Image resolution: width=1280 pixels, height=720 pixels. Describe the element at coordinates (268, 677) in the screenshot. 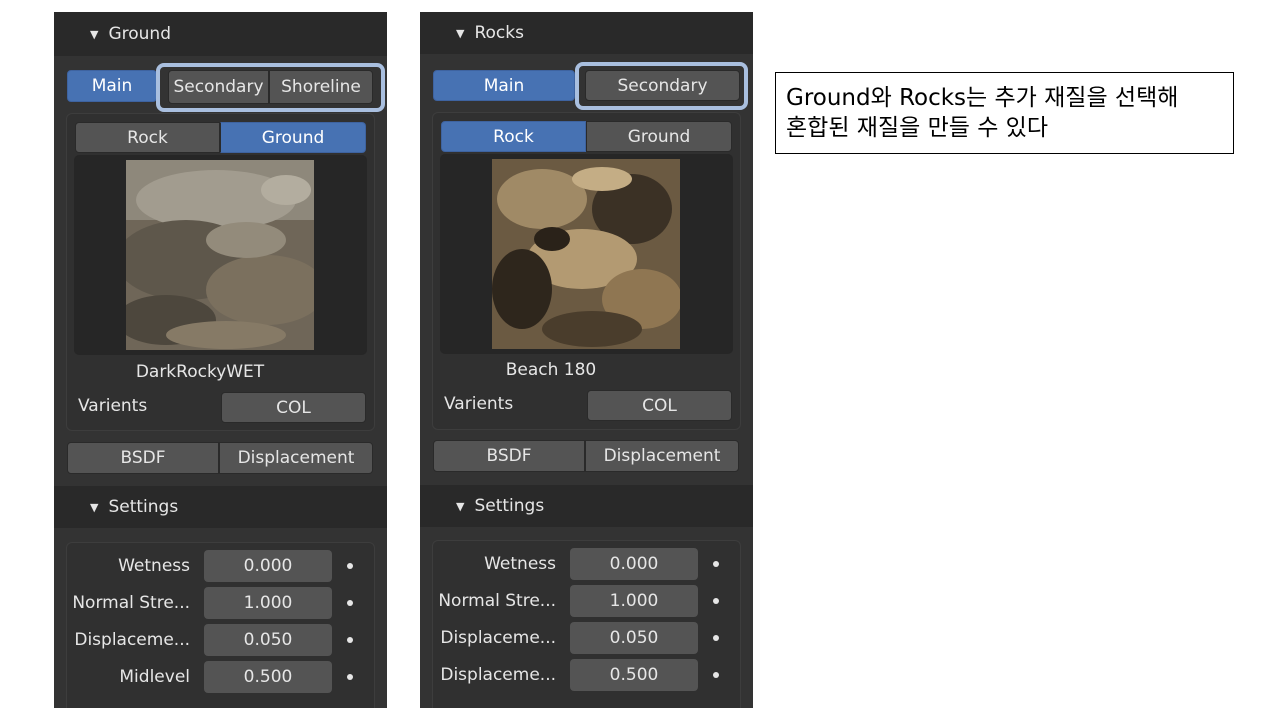

I see `midlevel-field: 0.500` at that location.